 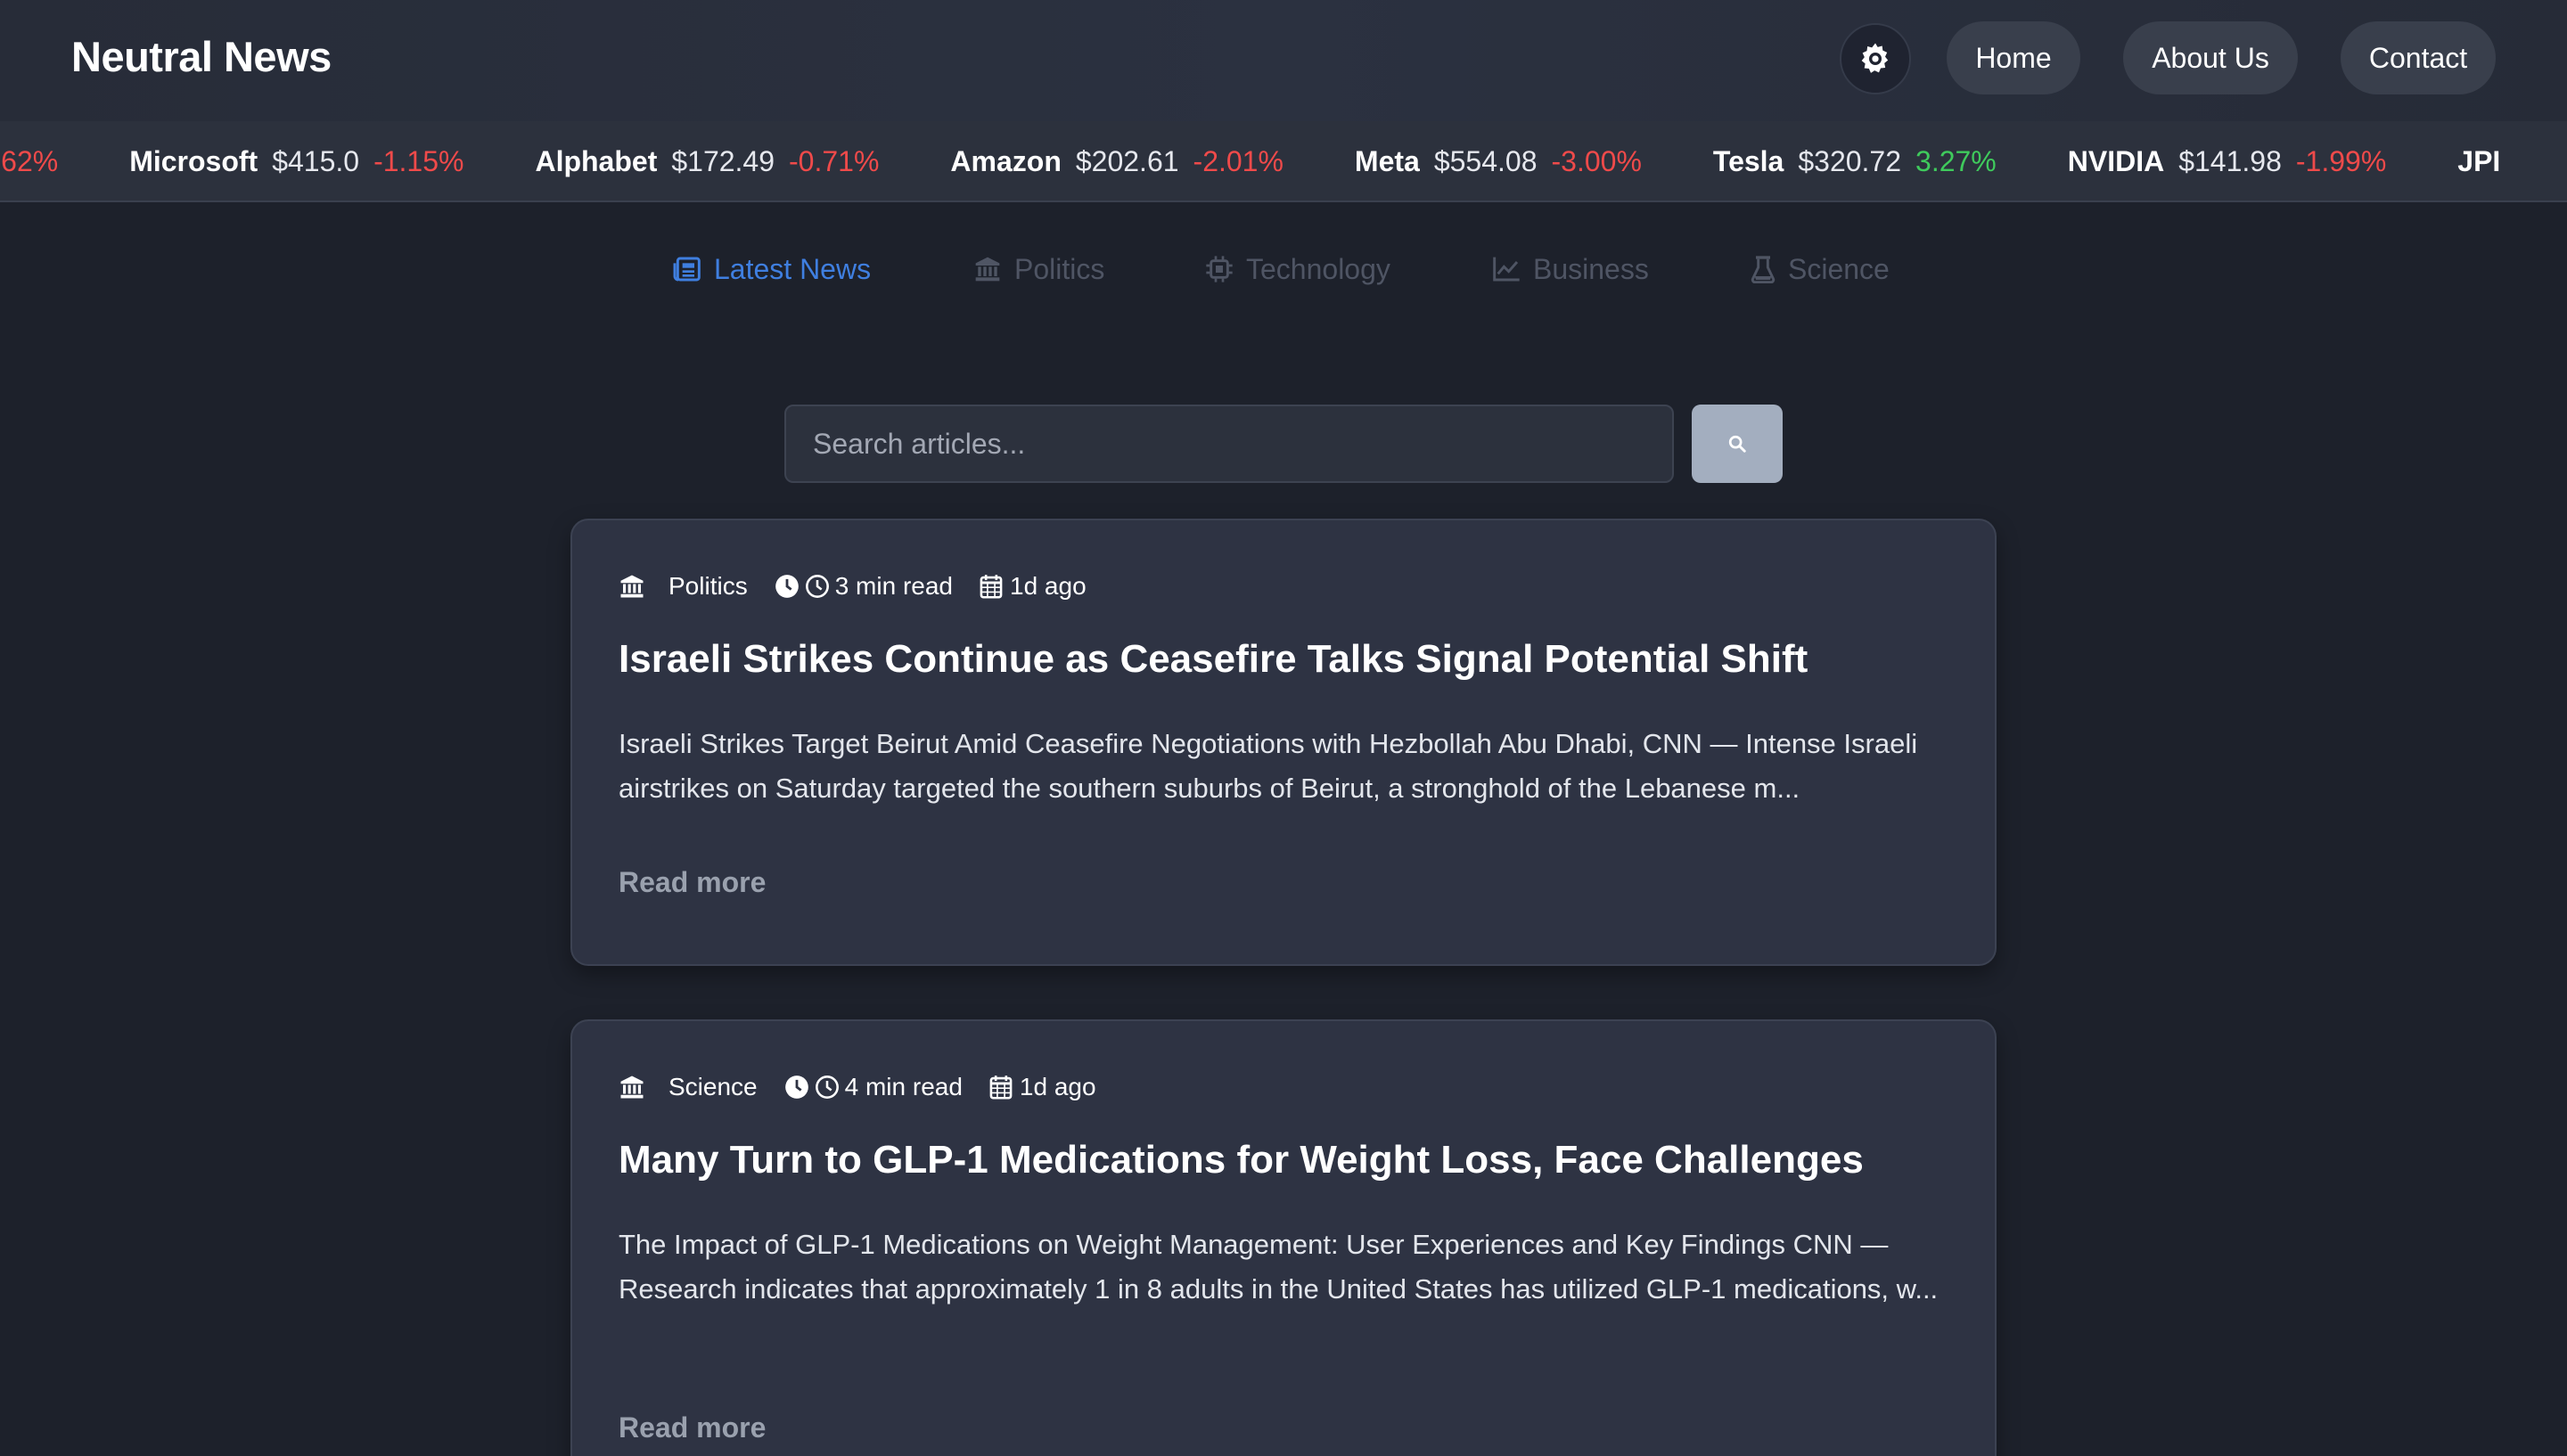 What do you see at coordinates (1748, 161) in the screenshot?
I see `ticker-name: Tesla` at bounding box center [1748, 161].